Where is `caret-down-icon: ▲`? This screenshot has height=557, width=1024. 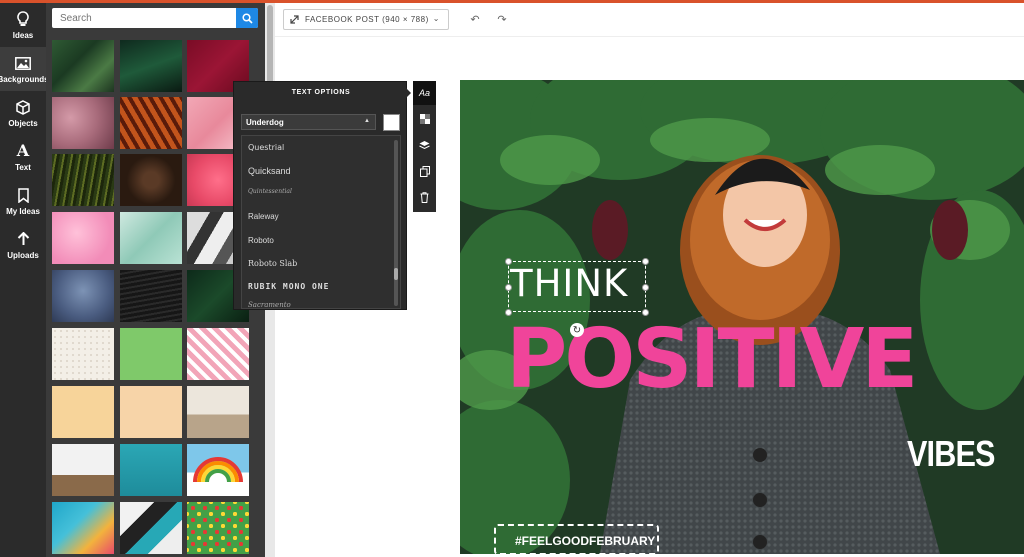
caret-down-icon: ▲ is located at coordinates (367, 121).